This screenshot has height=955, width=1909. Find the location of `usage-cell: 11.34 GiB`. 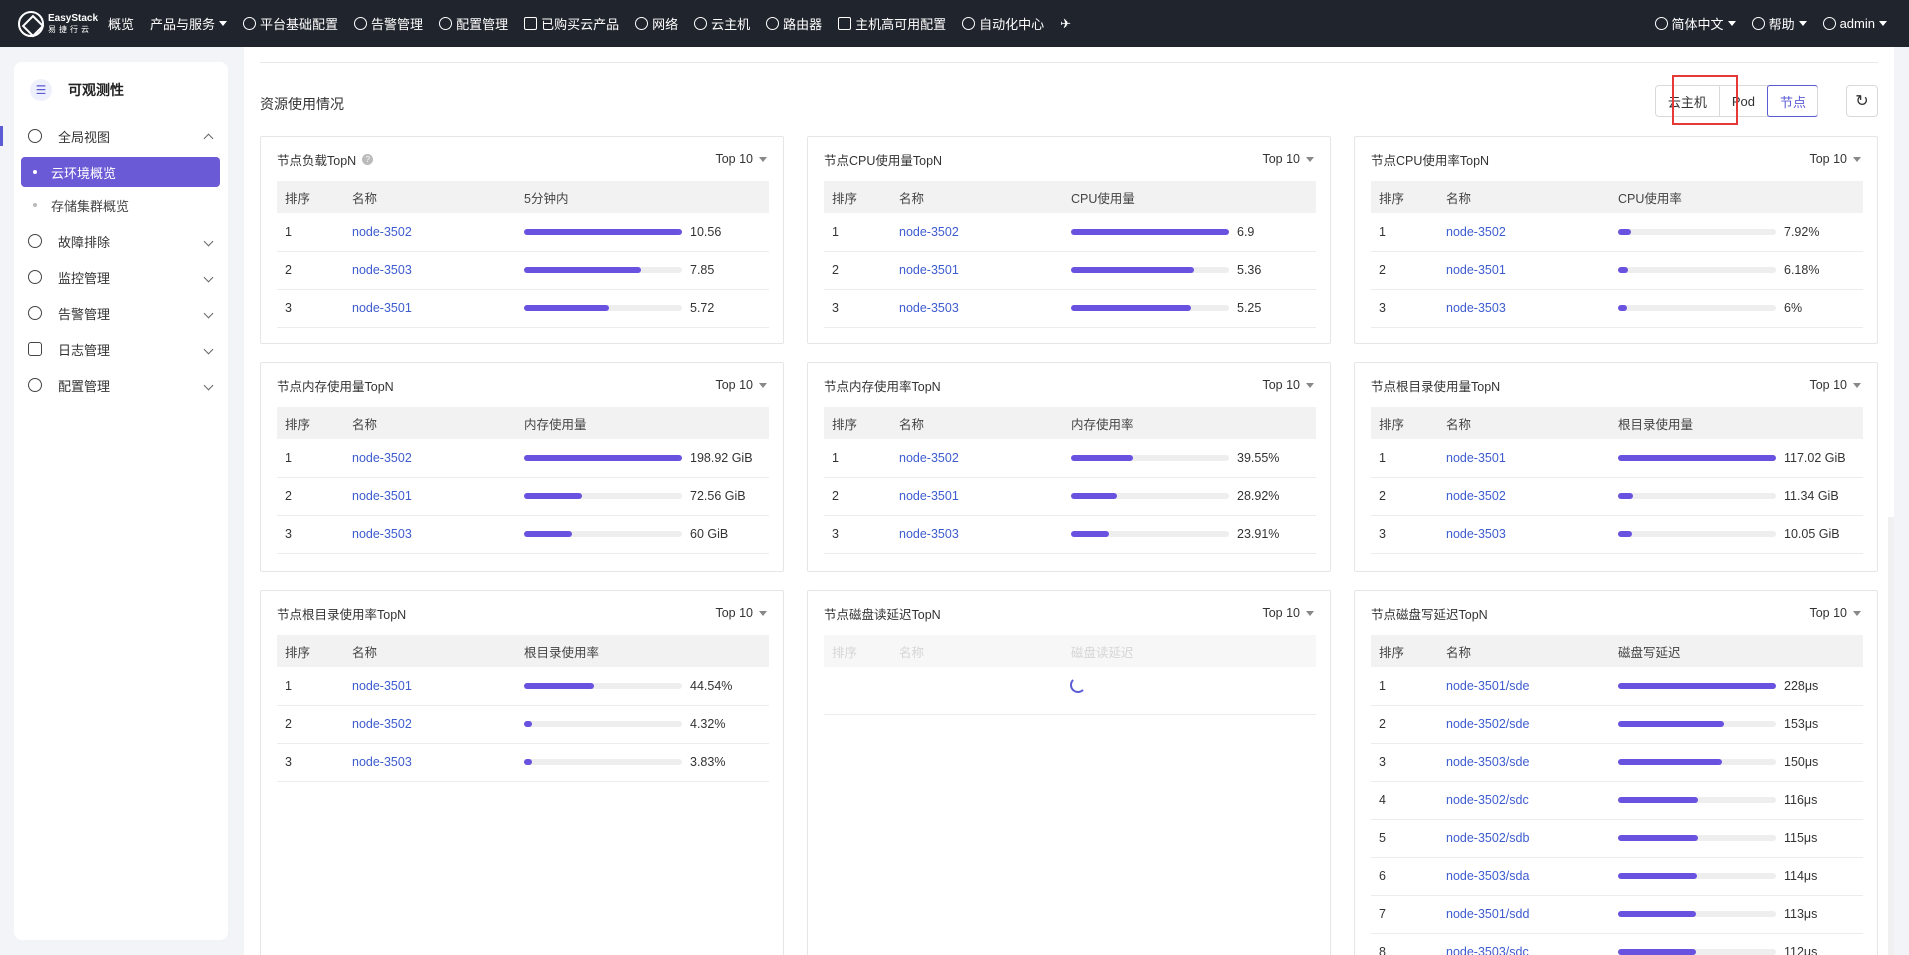

usage-cell: 11.34 GiB is located at coordinates (1740, 496).